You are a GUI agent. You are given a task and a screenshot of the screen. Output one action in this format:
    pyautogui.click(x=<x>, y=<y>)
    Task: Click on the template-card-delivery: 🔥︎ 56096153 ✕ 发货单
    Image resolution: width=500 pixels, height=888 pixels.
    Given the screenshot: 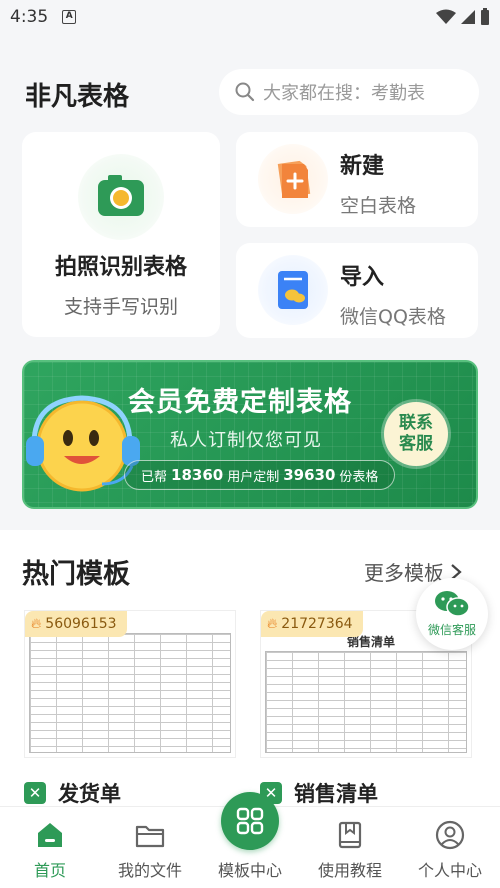 What is the action you would take?
    pyautogui.click(x=130, y=709)
    